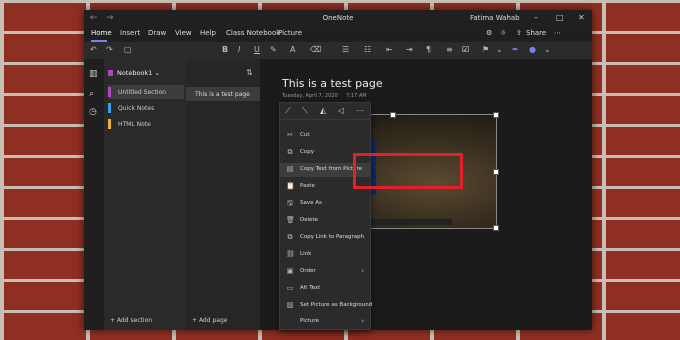 This screenshot has height=340, width=680. Describe the element at coordinates (428, 49) in the screenshot. I see `paragraph-style-icon: ¶` at that location.